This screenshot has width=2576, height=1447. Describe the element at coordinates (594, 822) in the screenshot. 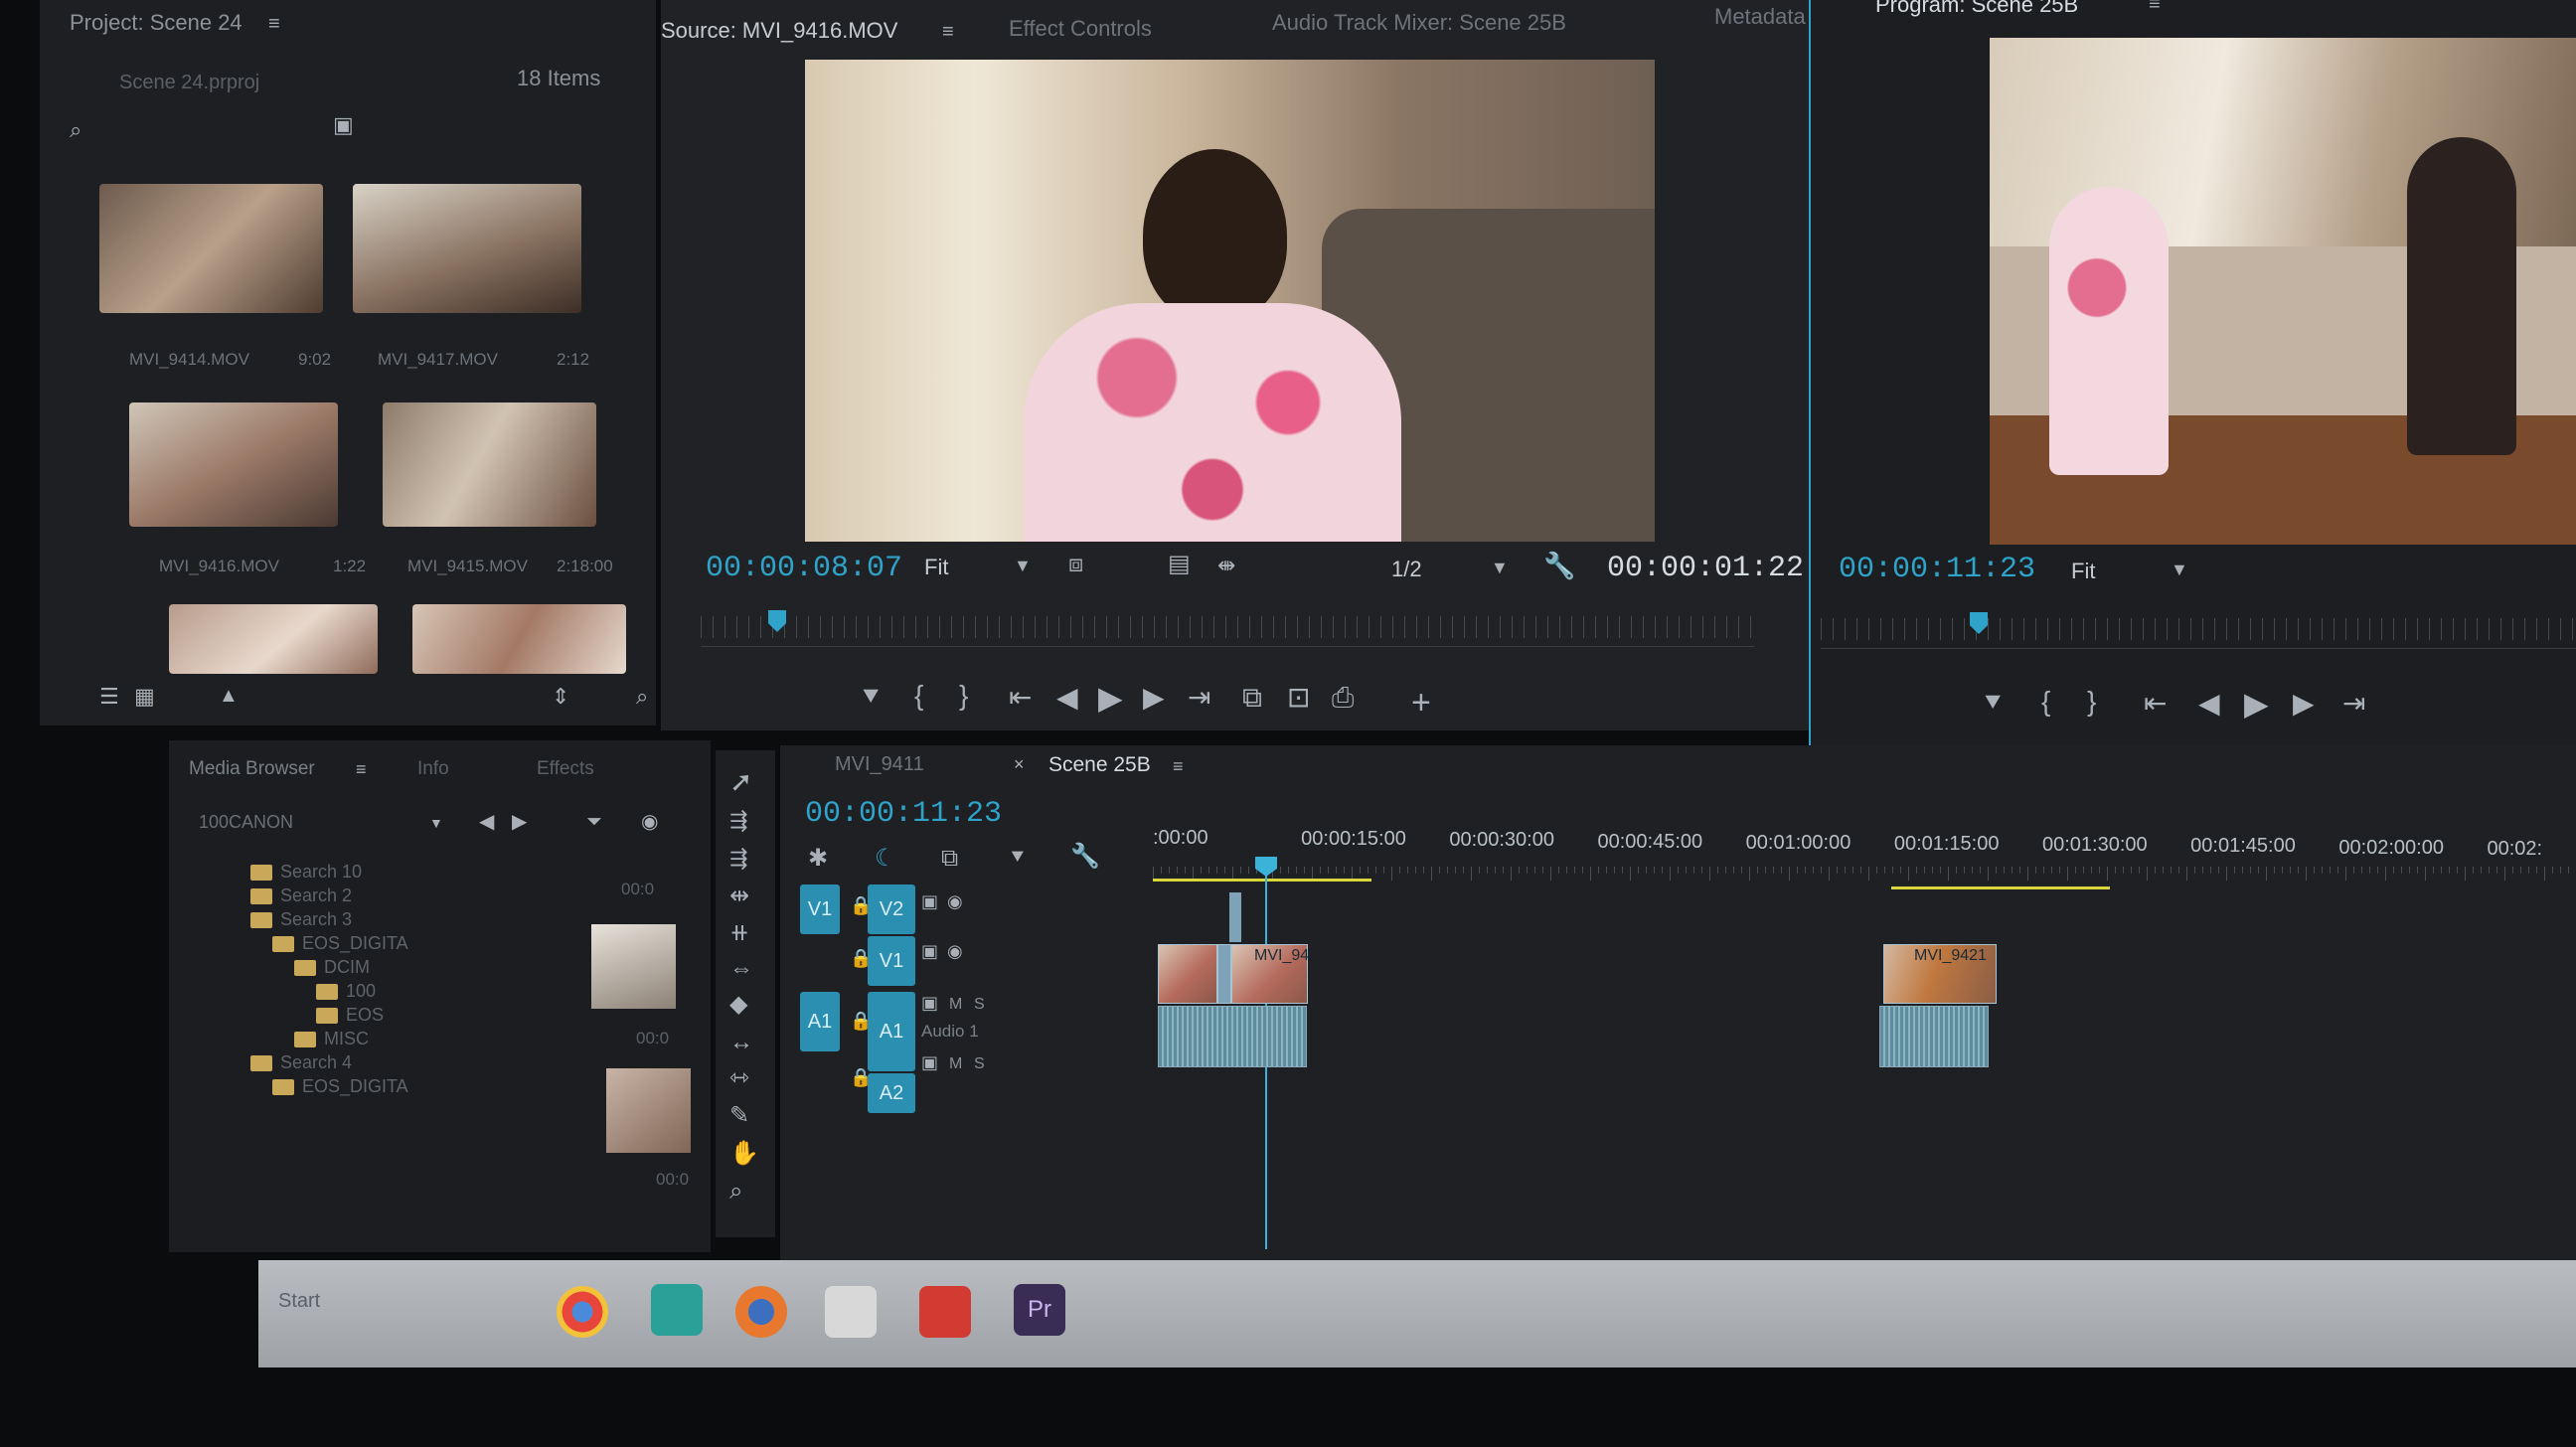

I see `filter-icon: ⏷` at that location.